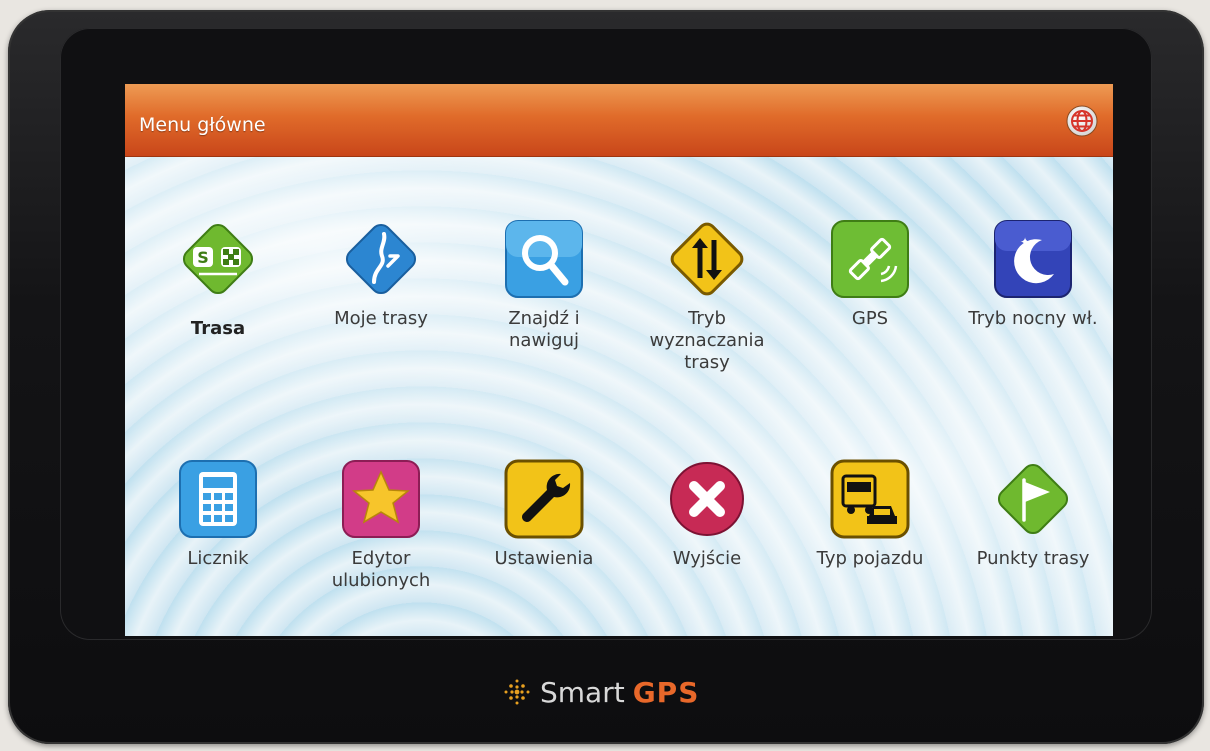  What do you see at coordinates (870, 318) in the screenshot?
I see `menu-label: GPS` at bounding box center [870, 318].